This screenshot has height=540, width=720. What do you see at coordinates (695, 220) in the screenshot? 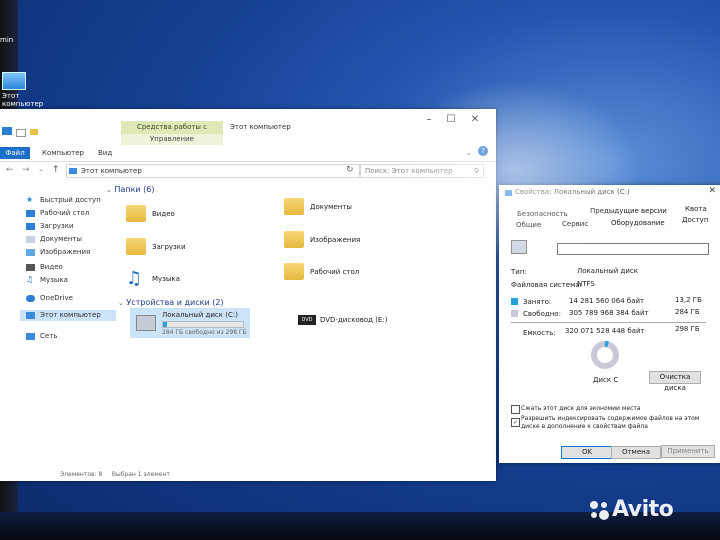
I see `tab-sharing: Доступ` at bounding box center [695, 220].